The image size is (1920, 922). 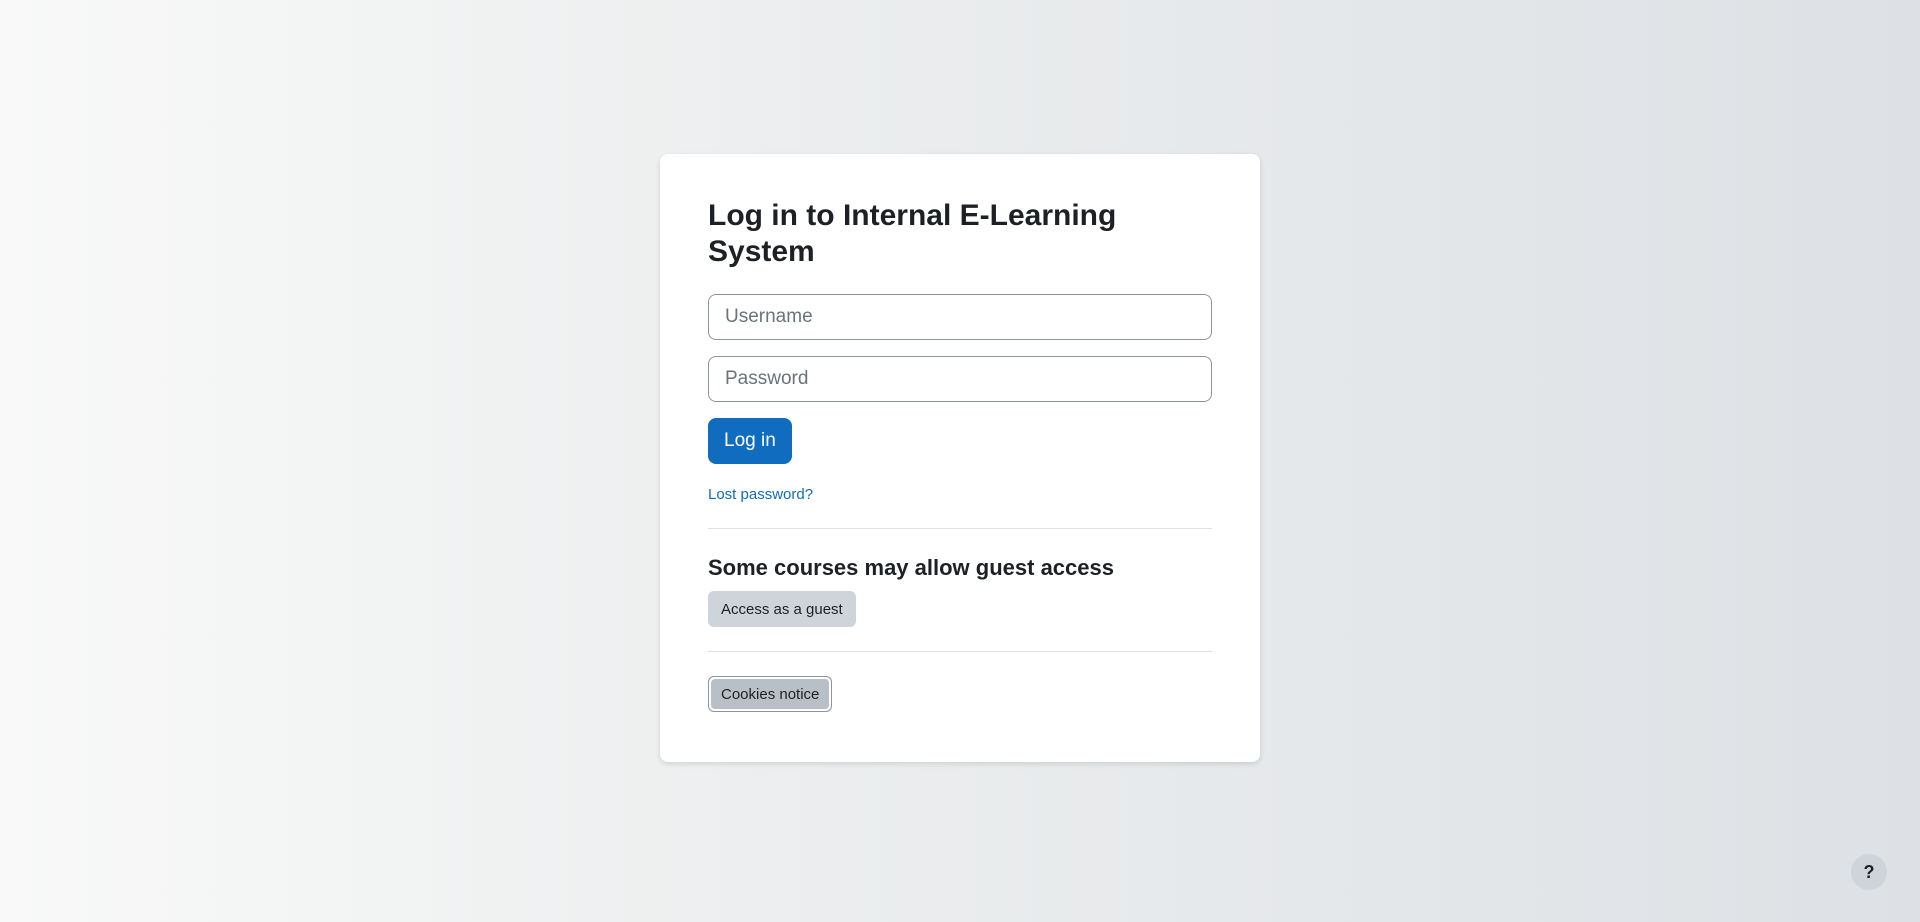 I want to click on guest-access-heading: Some courses may allow guest access, so click(x=911, y=567).